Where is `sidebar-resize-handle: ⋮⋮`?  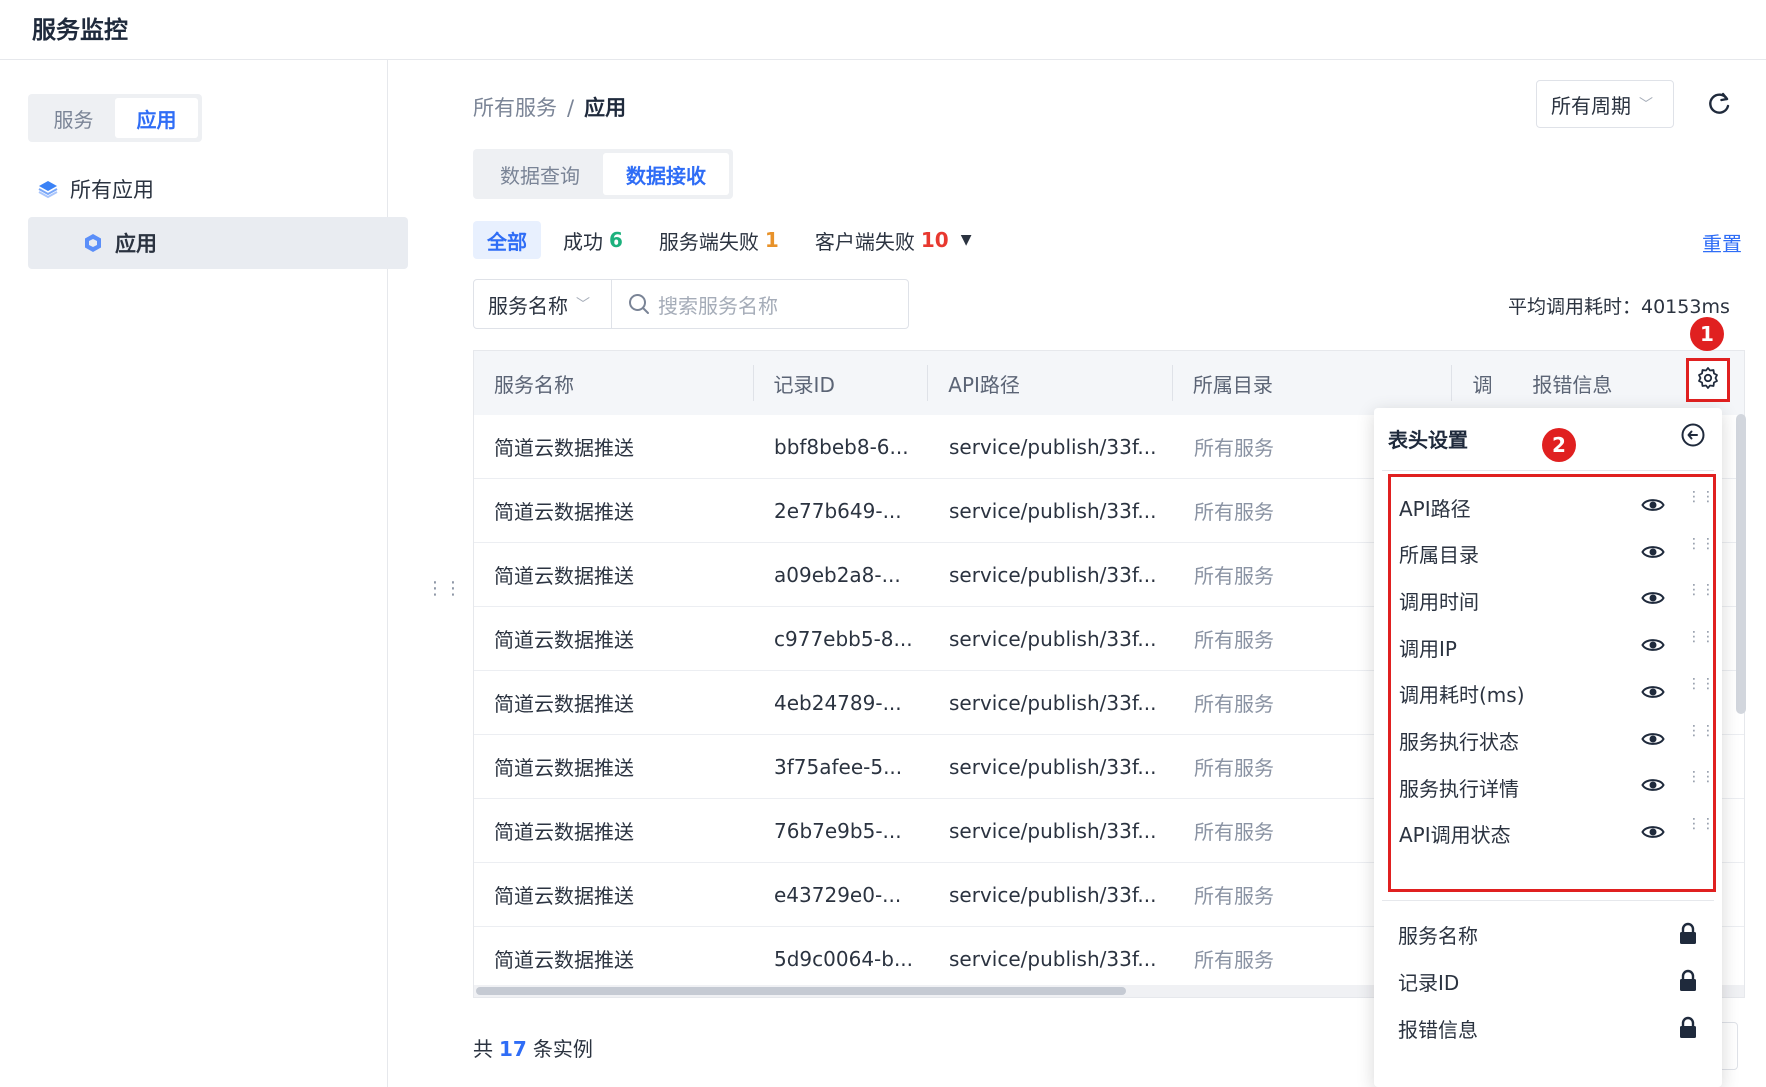
sidebar-resize-handle: ⋮⋮ is located at coordinates (444, 589).